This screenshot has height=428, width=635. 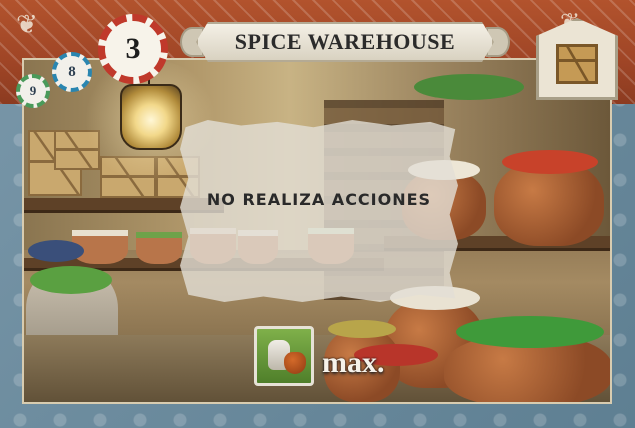 What do you see at coordinates (72, 72) in the screenshot?
I see `player-count-8: 8` at bounding box center [72, 72].